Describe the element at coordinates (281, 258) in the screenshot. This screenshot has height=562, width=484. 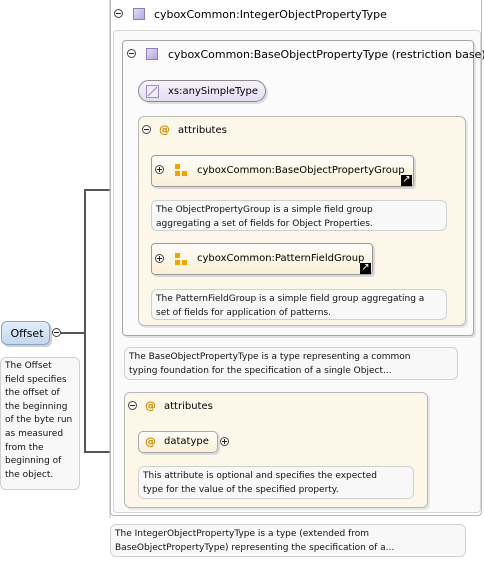
I see `group-2-name: cyboxCommon:PatternFieldGroup` at that location.